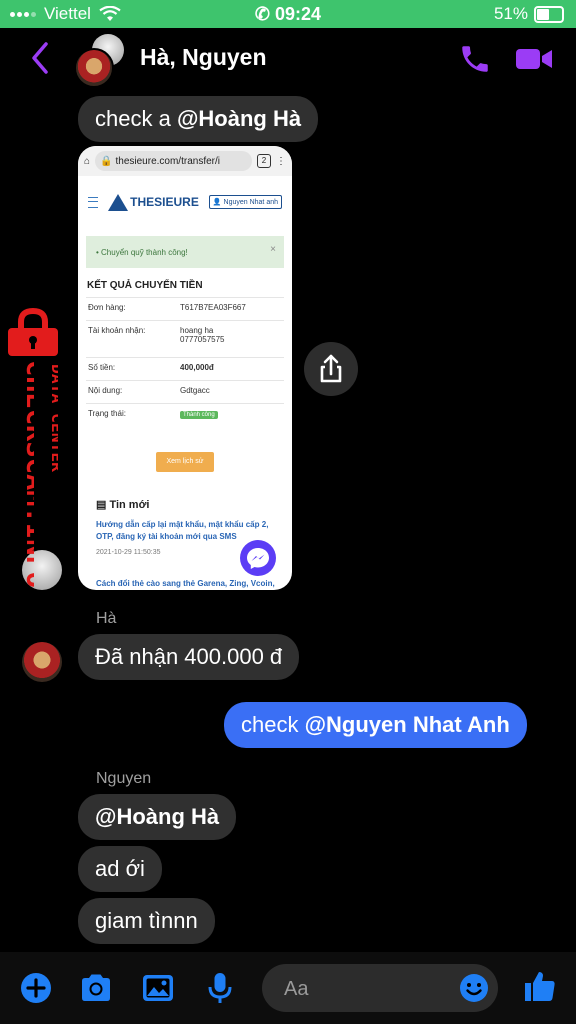 The image size is (576, 1024). I want to click on message-text: giam tìnnn, so click(146, 920).